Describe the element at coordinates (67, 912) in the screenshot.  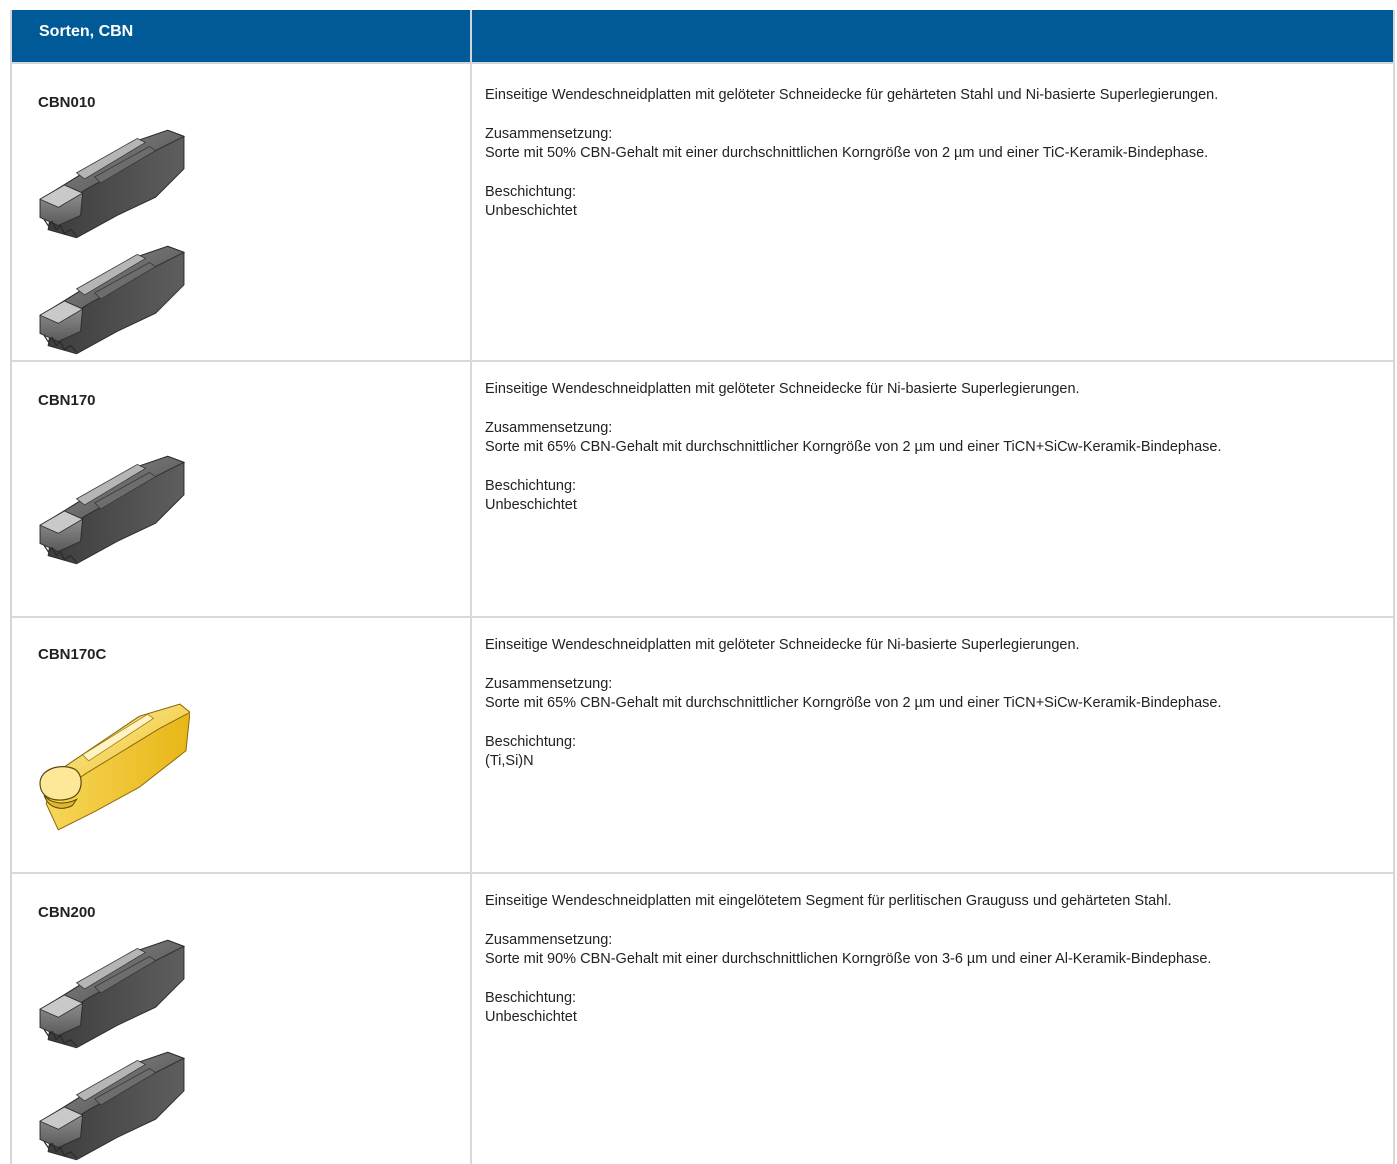
I see `grade-name: CBN200` at that location.